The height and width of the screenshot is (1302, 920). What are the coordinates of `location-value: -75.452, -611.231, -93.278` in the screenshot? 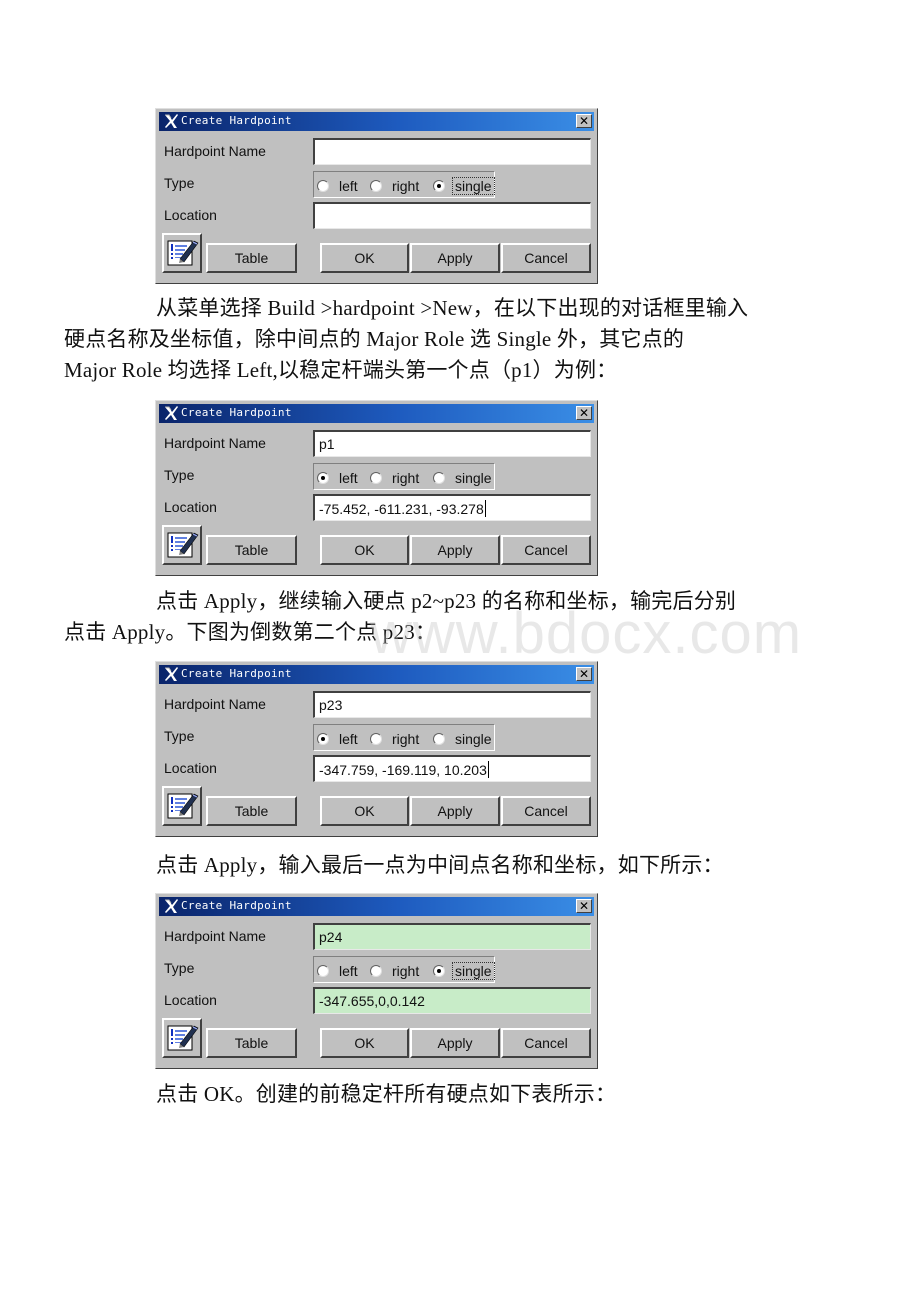 It's located at (401, 509).